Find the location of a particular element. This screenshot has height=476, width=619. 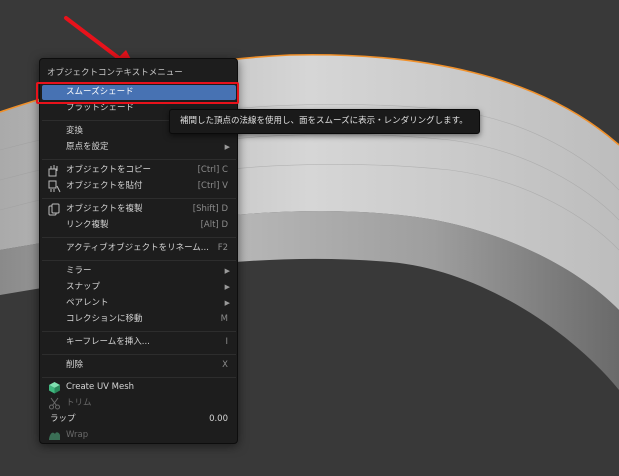

tooltip-text: 補間した頂点の法線を使用し、面をスムーズに表示・レンダリングします。 is located at coordinates (324, 121).